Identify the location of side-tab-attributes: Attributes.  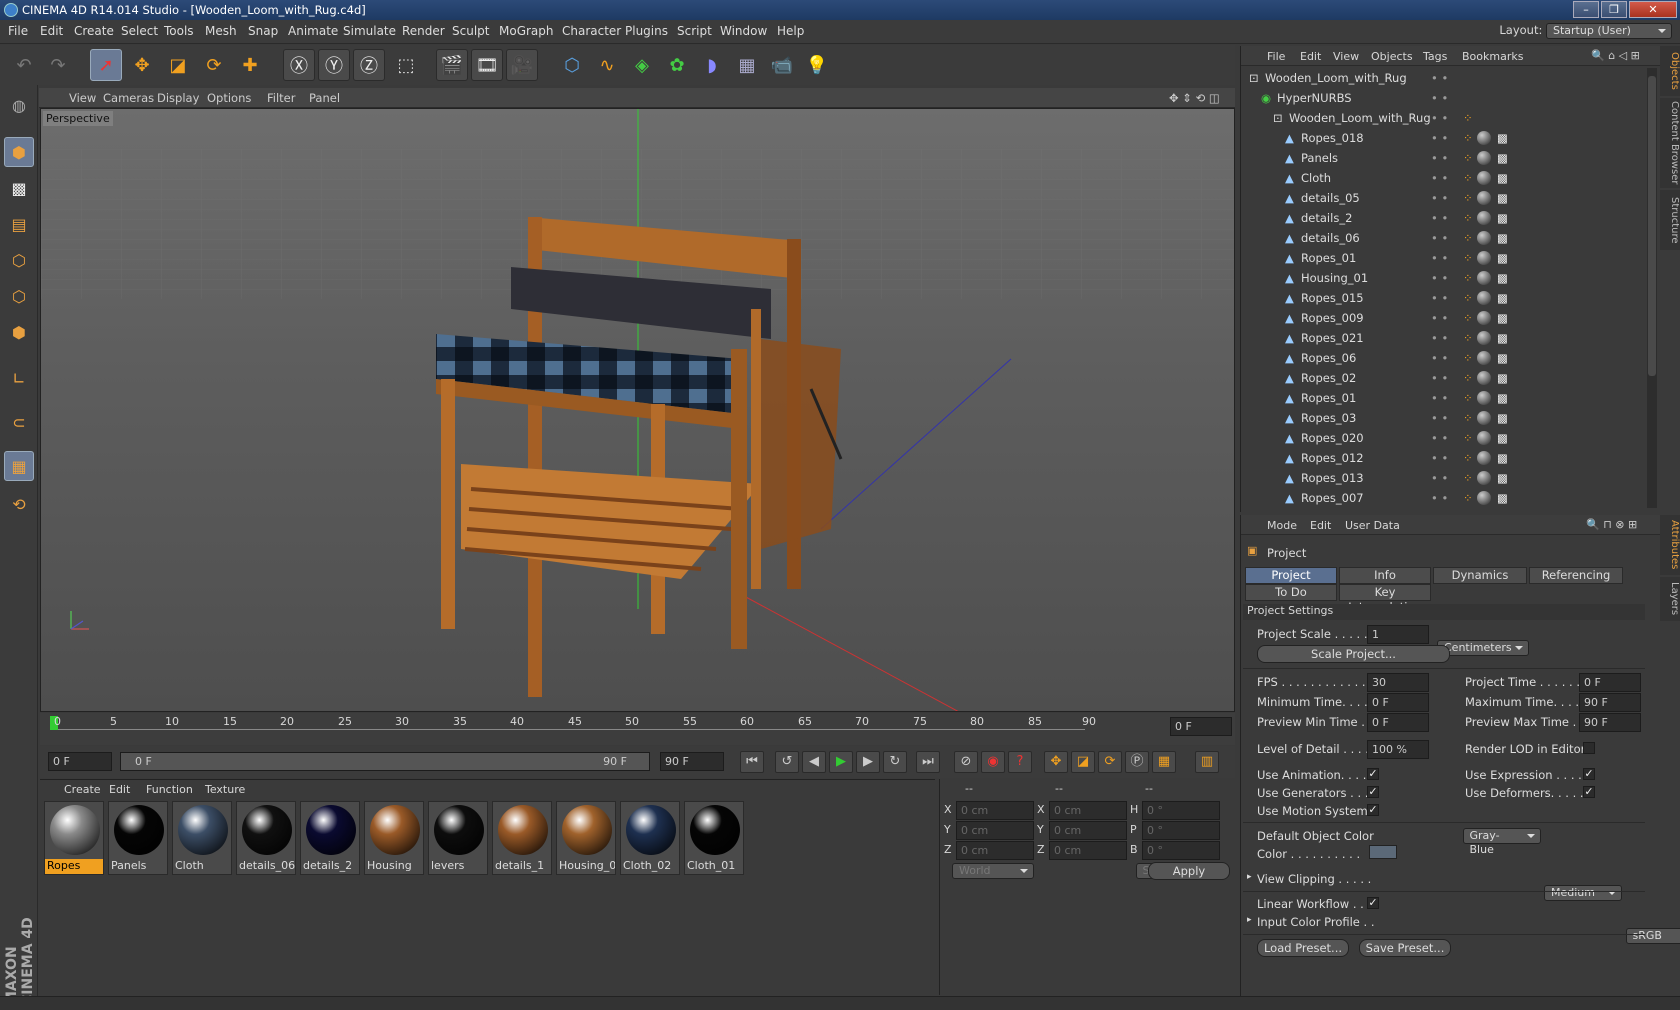
(1670, 545).